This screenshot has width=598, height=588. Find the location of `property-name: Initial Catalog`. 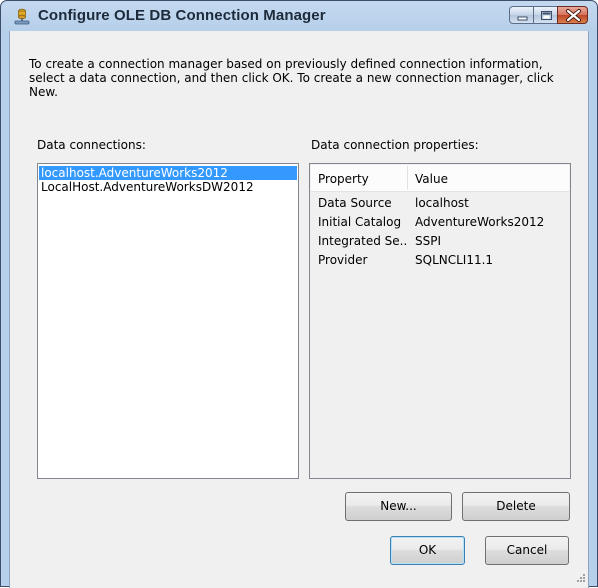

property-name: Initial Catalog is located at coordinates (360, 222).